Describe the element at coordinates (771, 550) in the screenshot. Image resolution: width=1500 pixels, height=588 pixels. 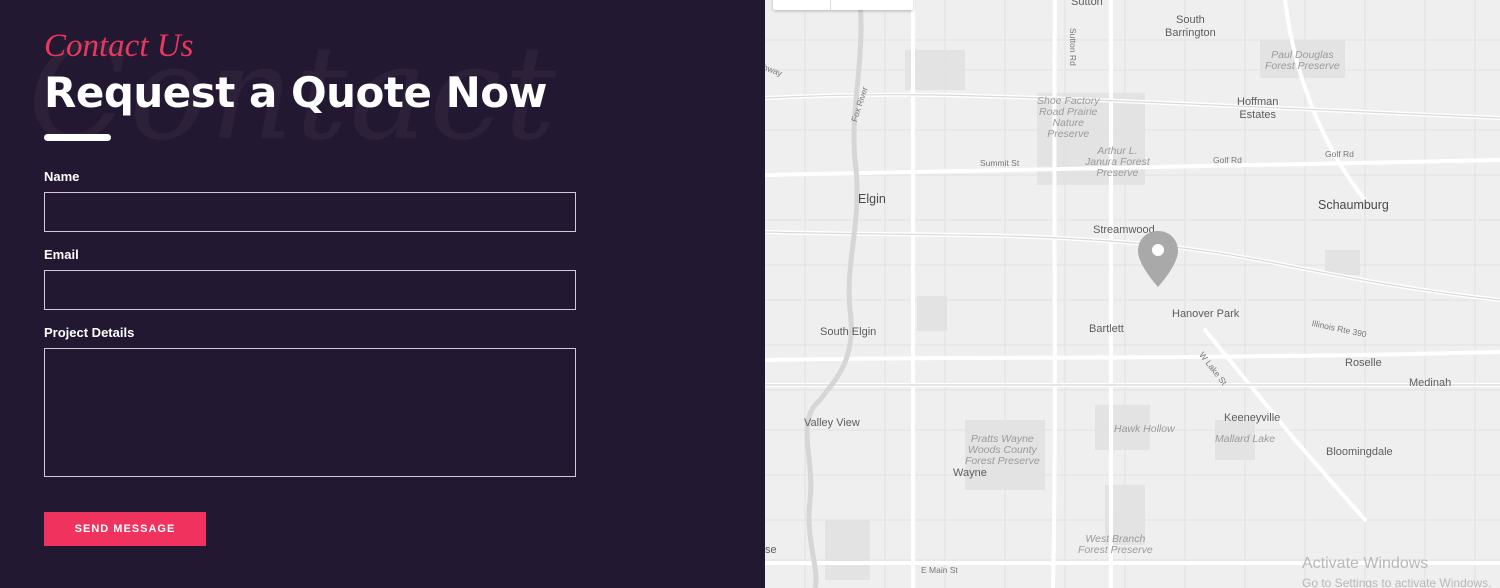
I see `edge-label-fragment: se` at that location.